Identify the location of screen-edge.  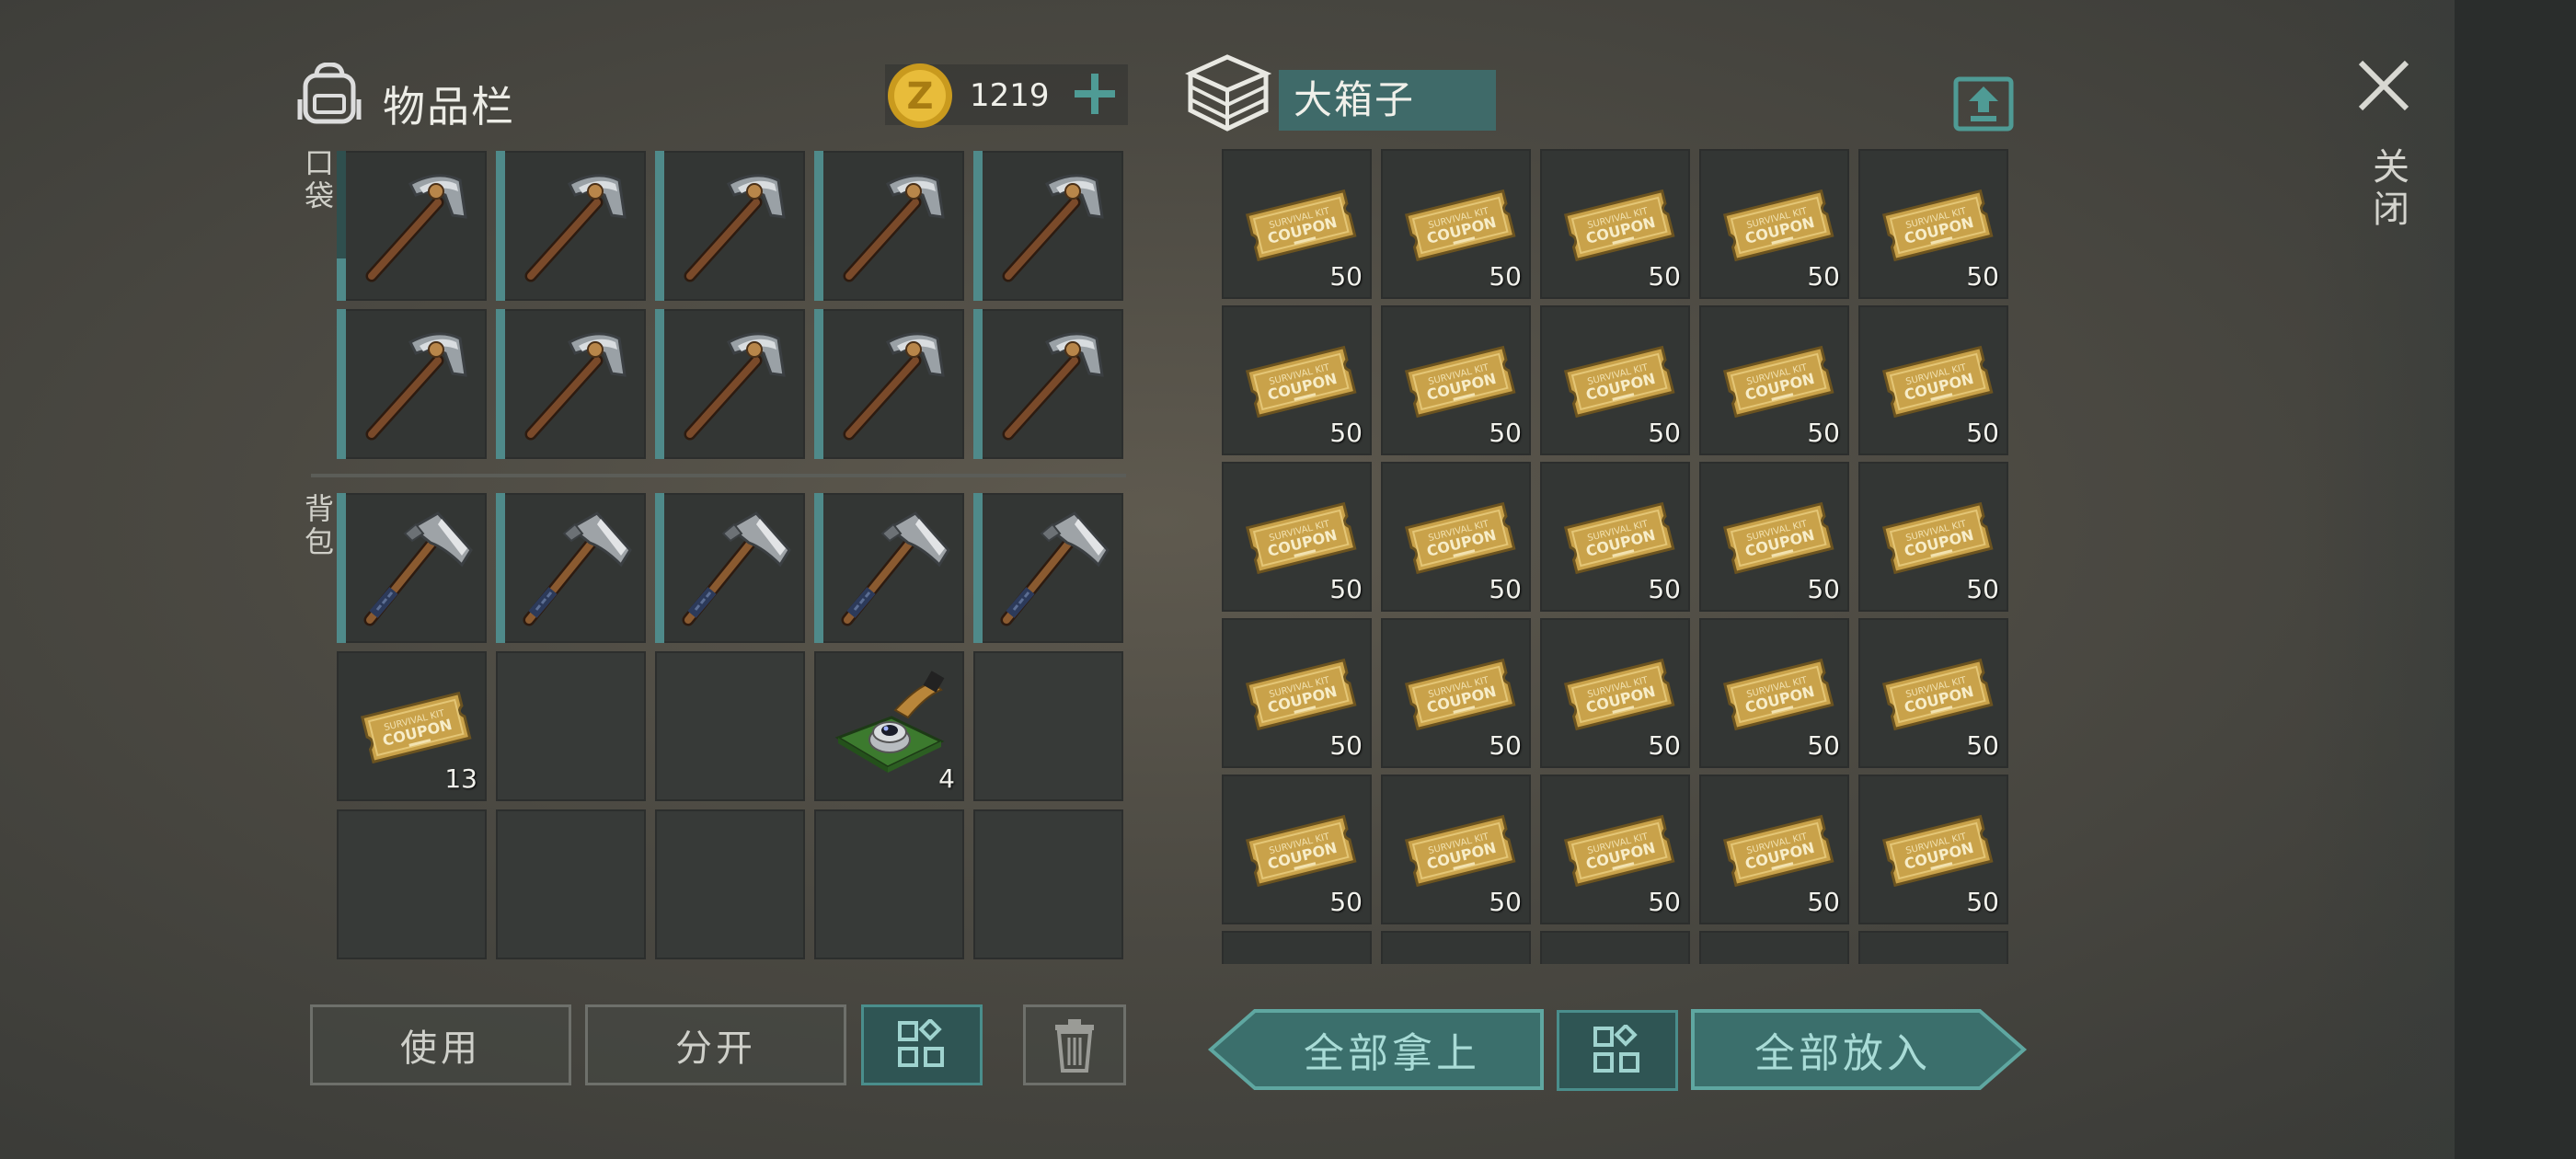
(2515, 579).